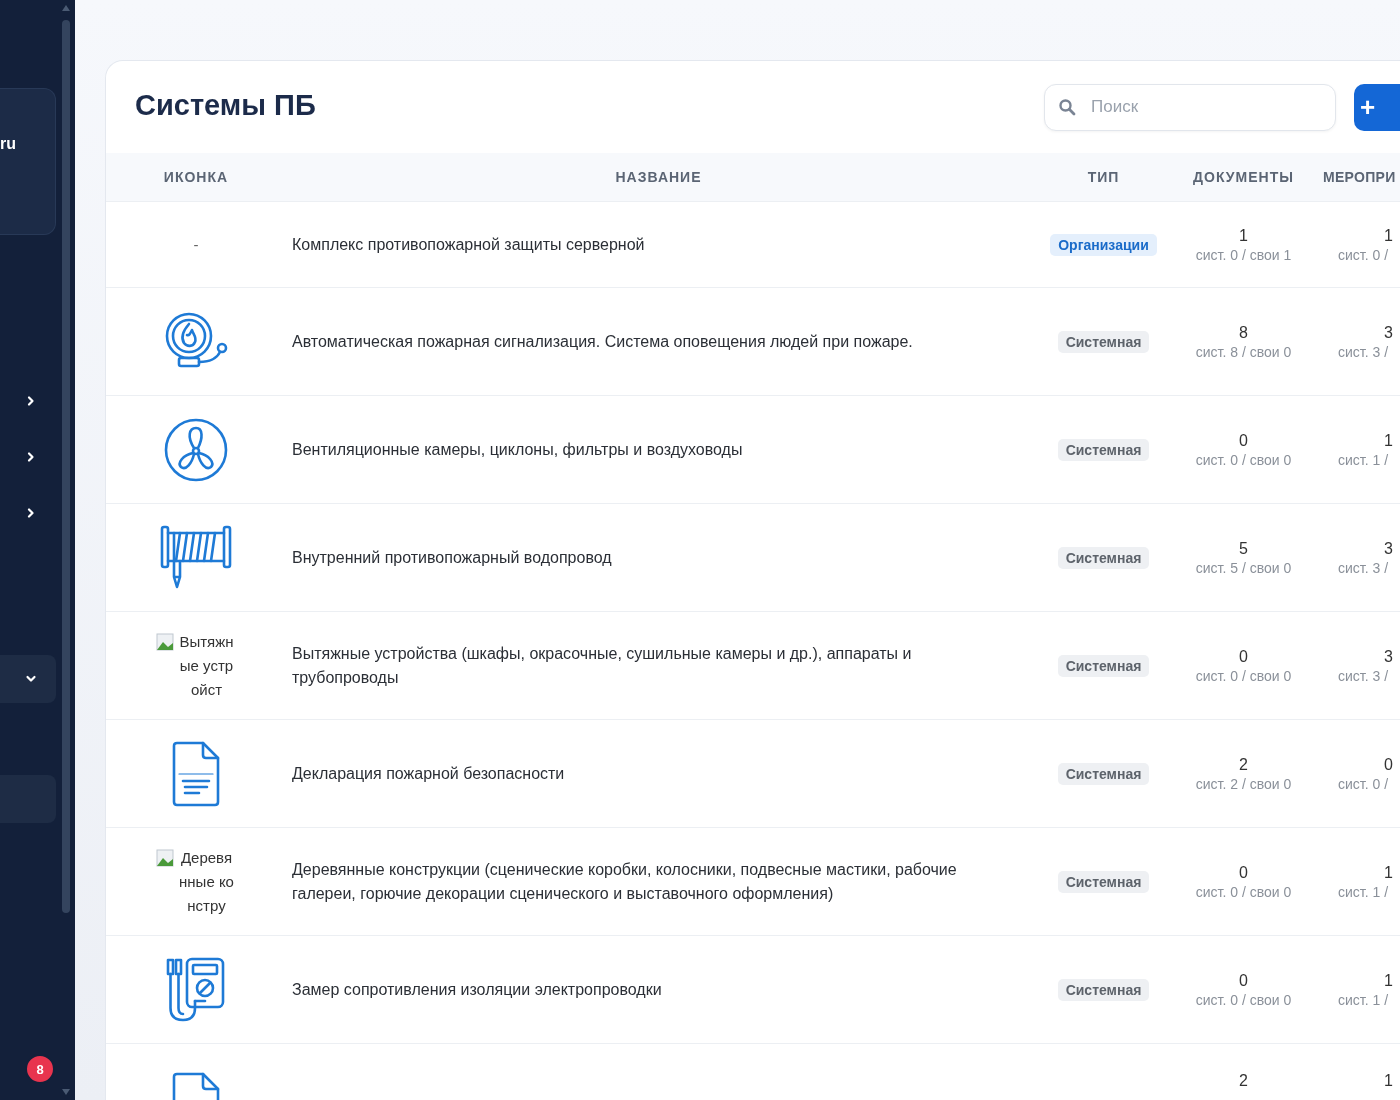  Describe the element at coordinates (1243, 254) in the screenshot. I see `document-count-detail: сист. 0 / свои 1` at that location.